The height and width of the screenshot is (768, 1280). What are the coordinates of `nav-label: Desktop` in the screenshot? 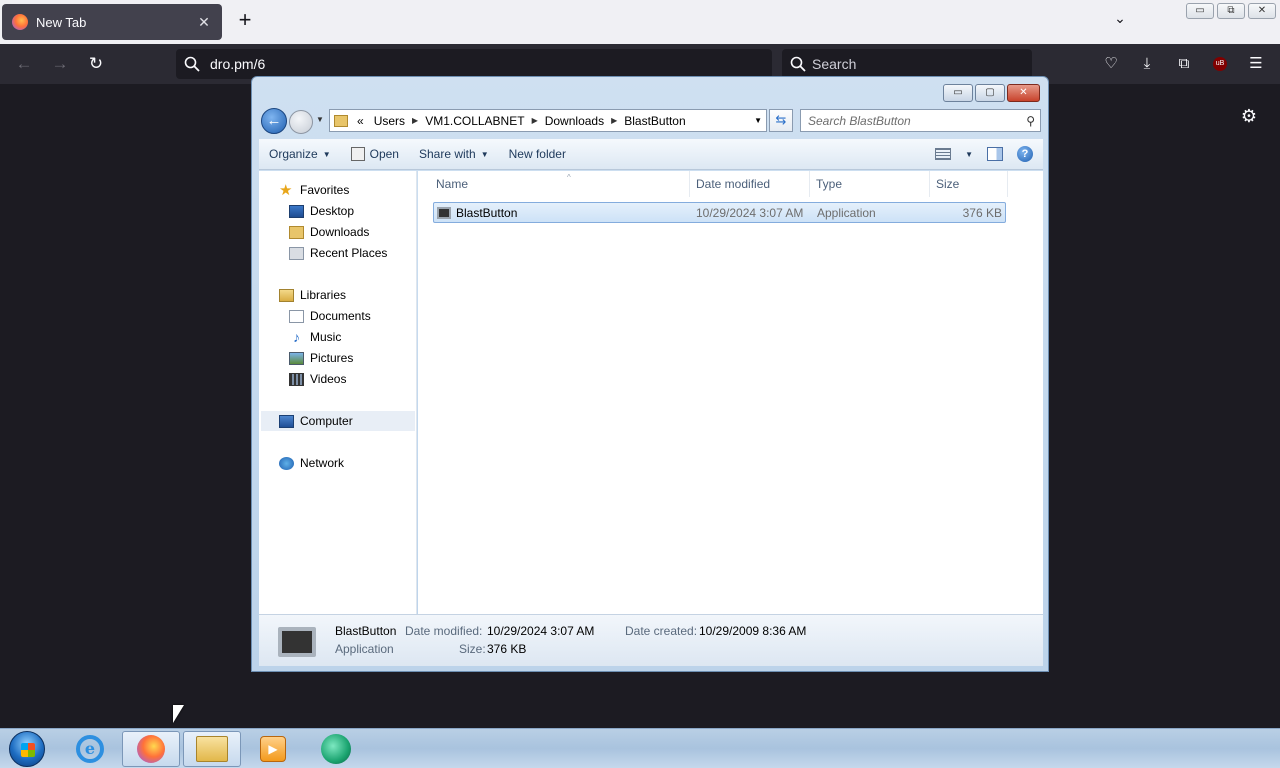 It's located at (332, 211).